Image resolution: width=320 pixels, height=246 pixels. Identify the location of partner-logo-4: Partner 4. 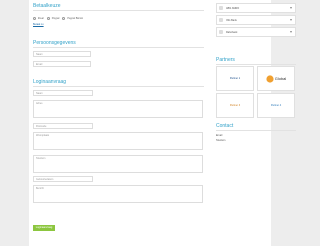
(276, 105).